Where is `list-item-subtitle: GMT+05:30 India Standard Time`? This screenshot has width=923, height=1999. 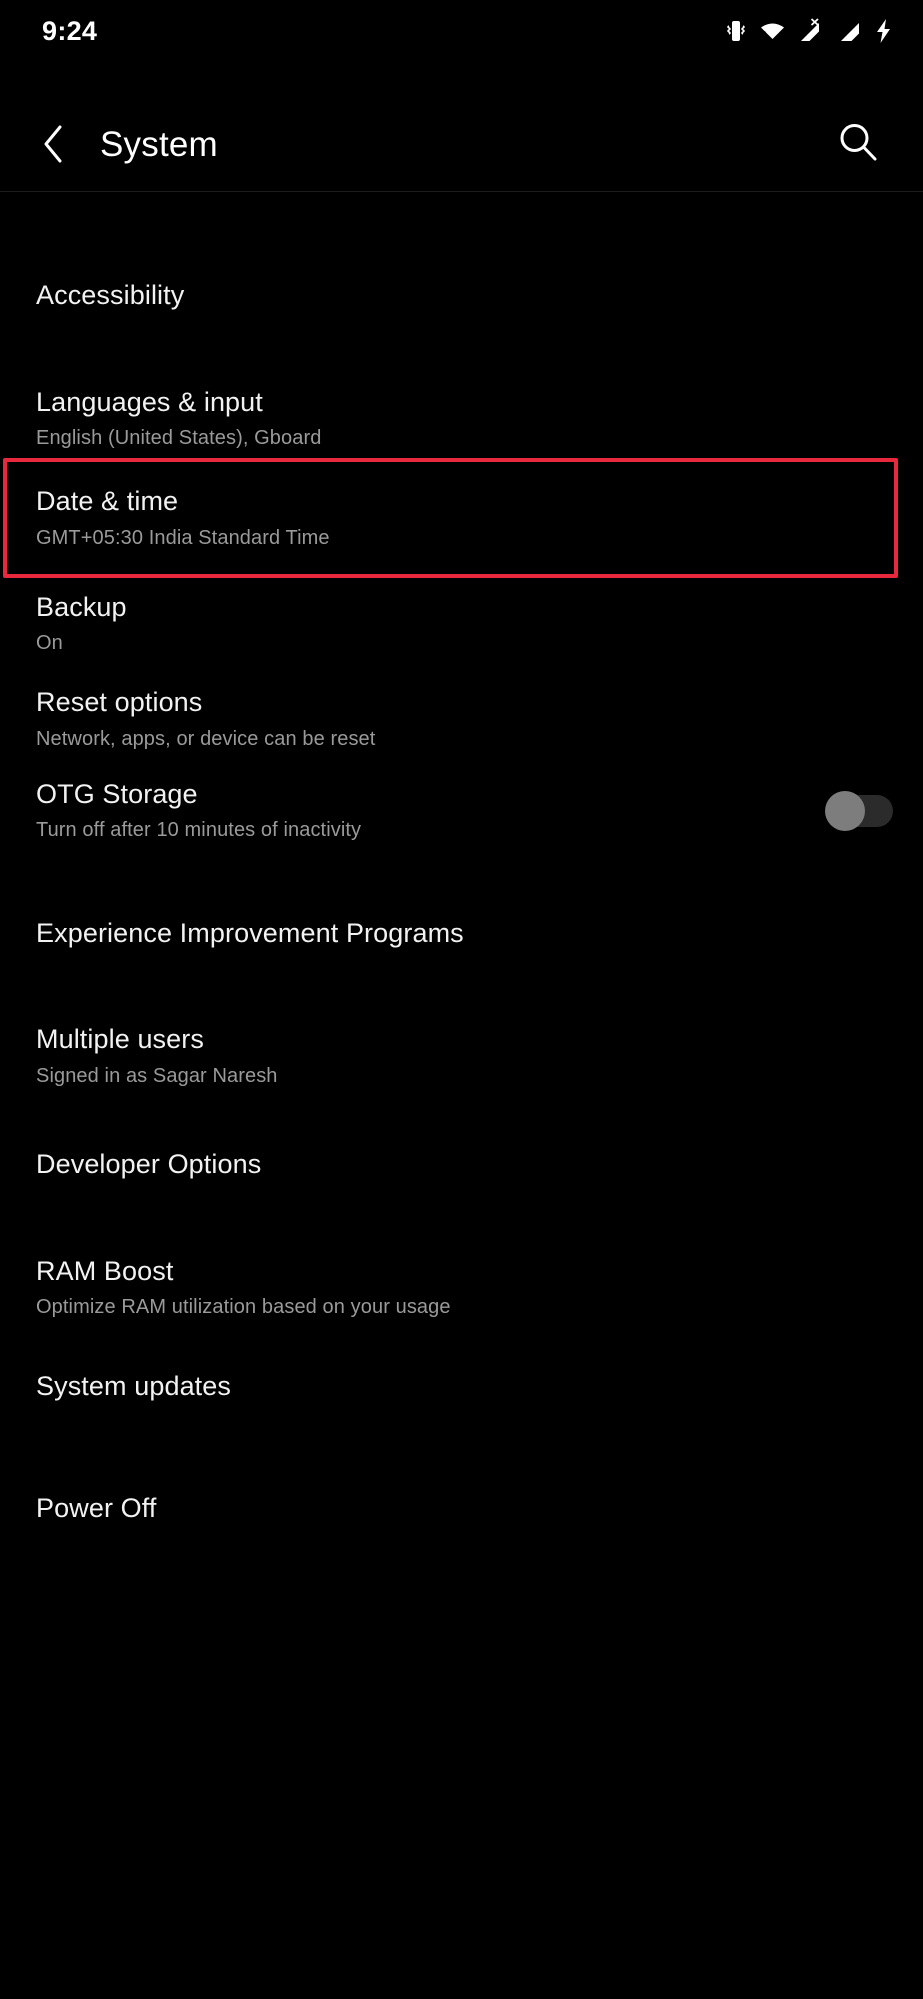
list-item-subtitle: GMT+05:30 India Standard Time is located at coordinates (183, 537).